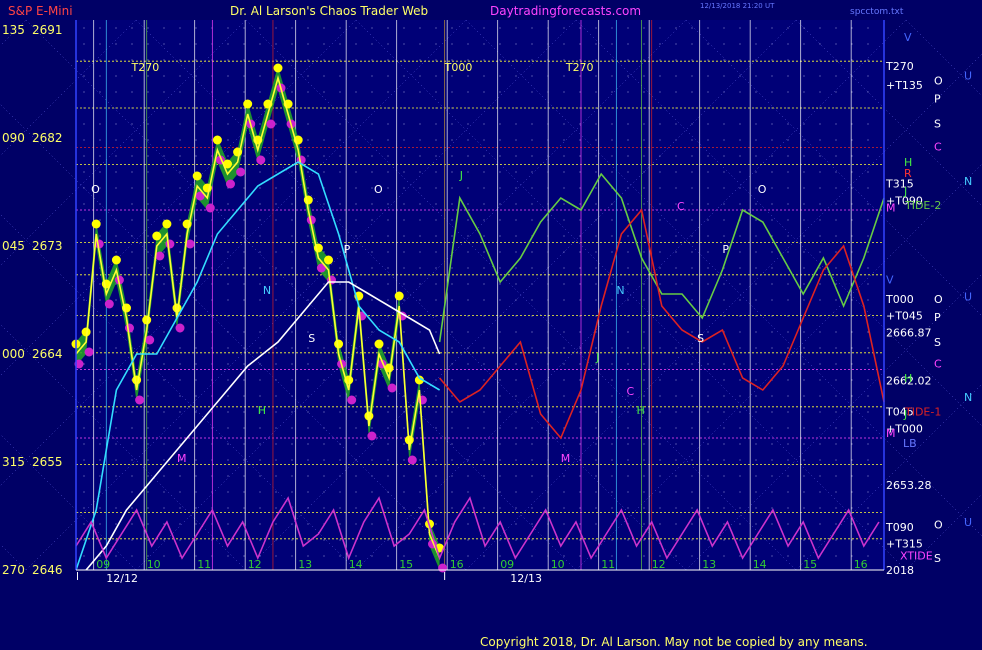  I want to click on chart-annotation: S, so click(311, 338).